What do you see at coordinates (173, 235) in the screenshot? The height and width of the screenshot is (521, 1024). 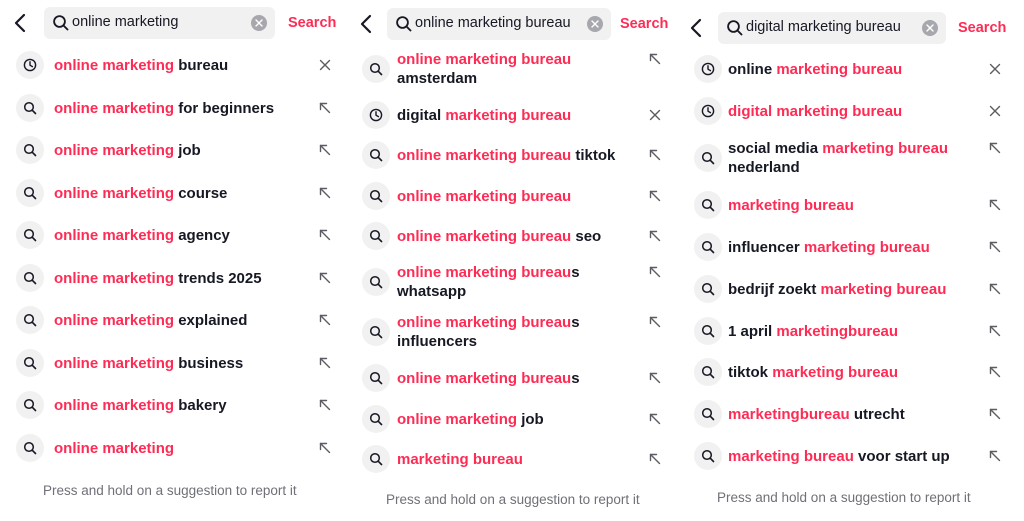 I see `suggestion-row: online marketing agency` at bounding box center [173, 235].